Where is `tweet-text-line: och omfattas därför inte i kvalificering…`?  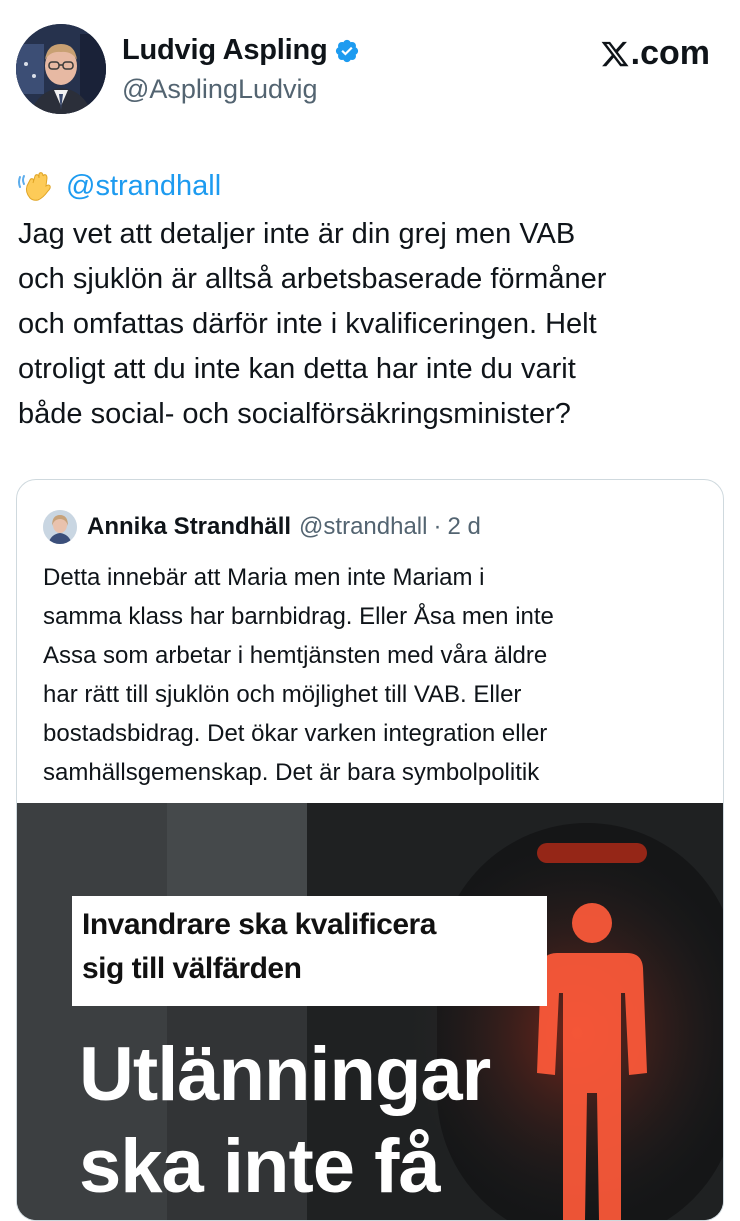
tweet-text-line: och omfattas därför inte i kvalificering… is located at coordinates (307, 324).